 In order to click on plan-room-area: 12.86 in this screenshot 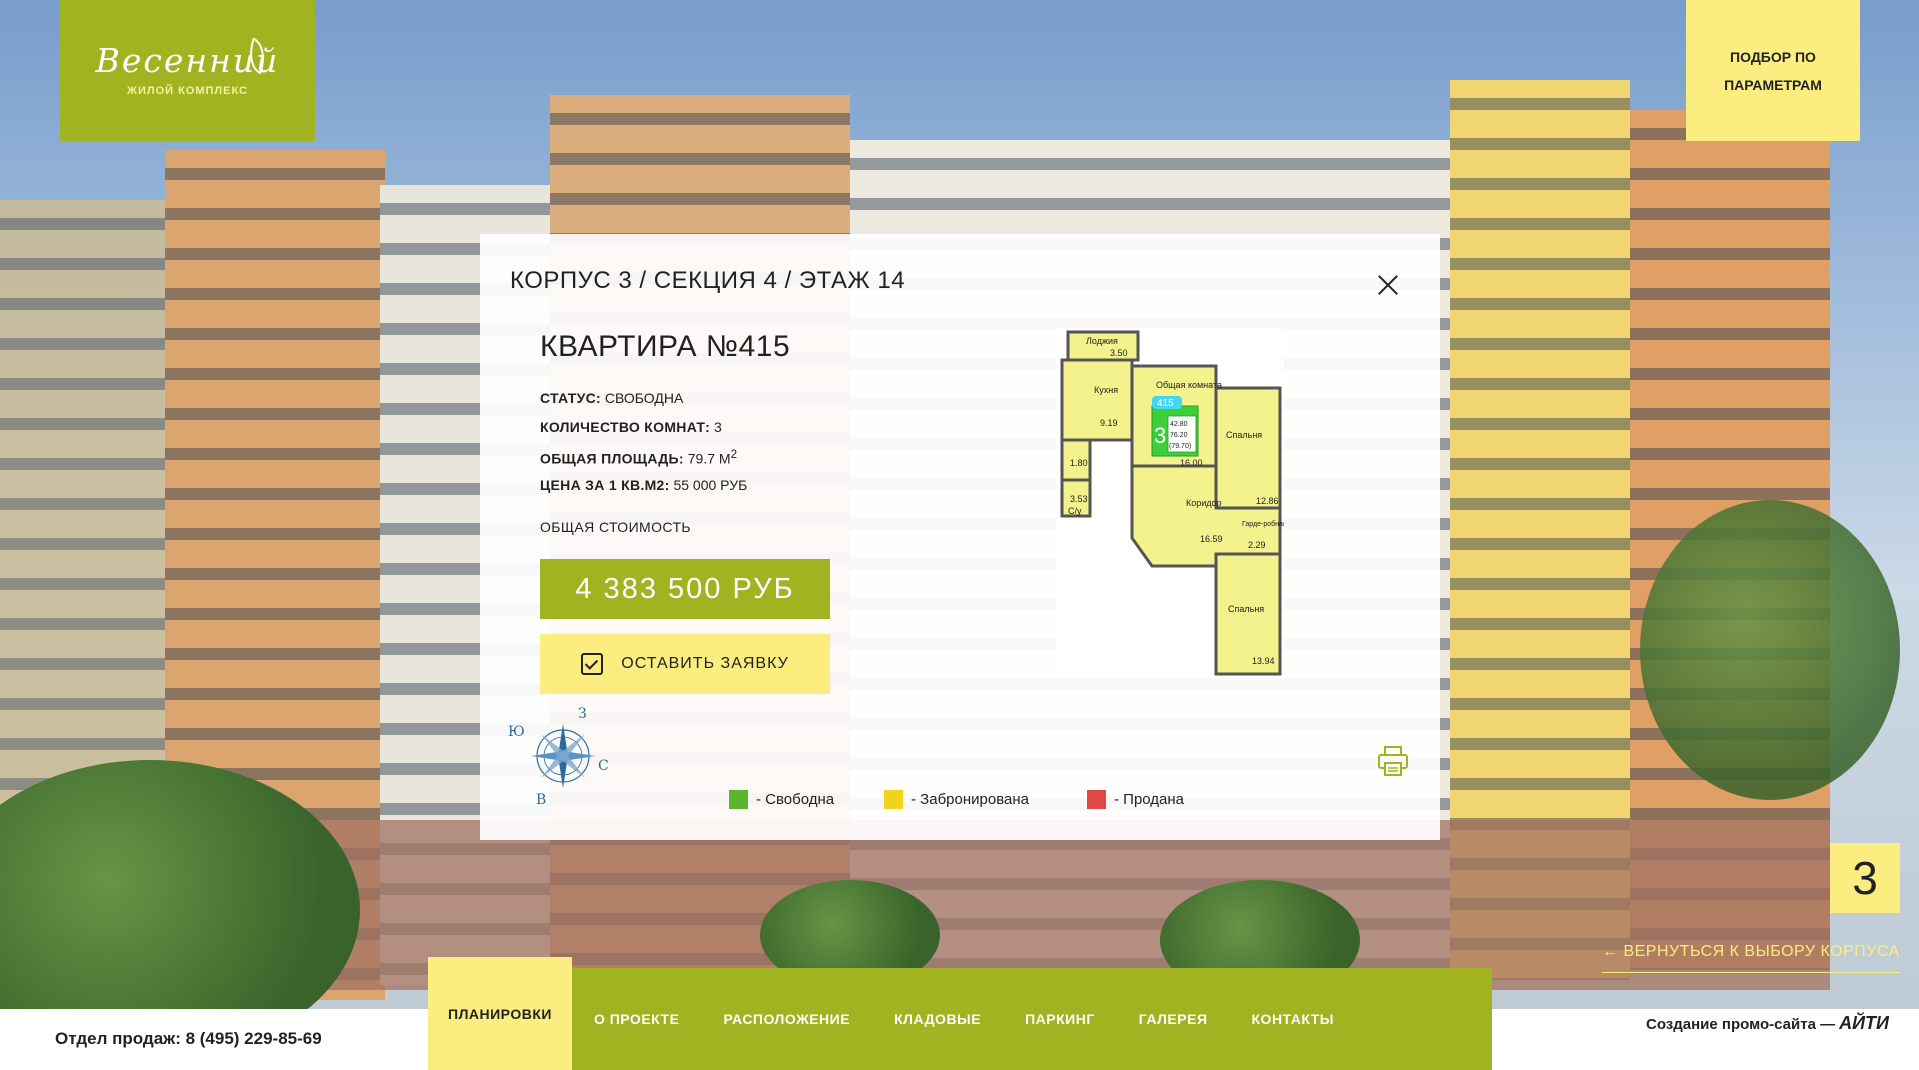, I will do `click(1267, 501)`.